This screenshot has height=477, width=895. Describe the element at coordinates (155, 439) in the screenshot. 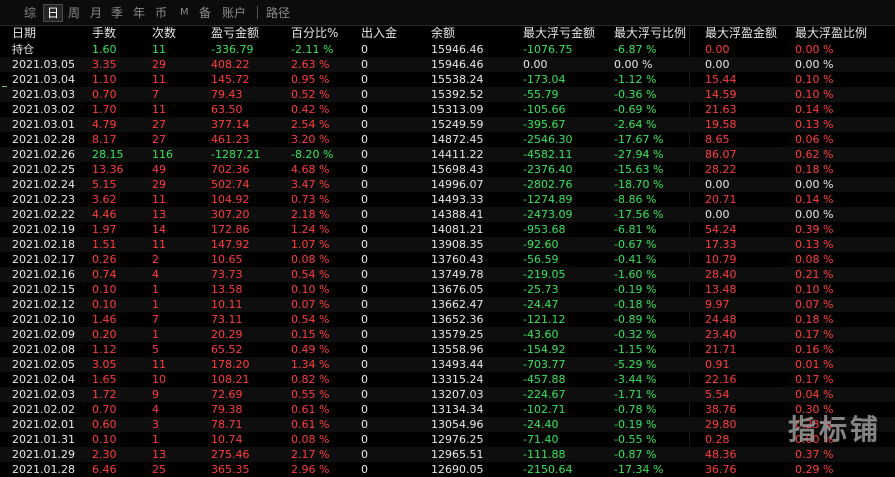

I see `row-count: 1` at that location.